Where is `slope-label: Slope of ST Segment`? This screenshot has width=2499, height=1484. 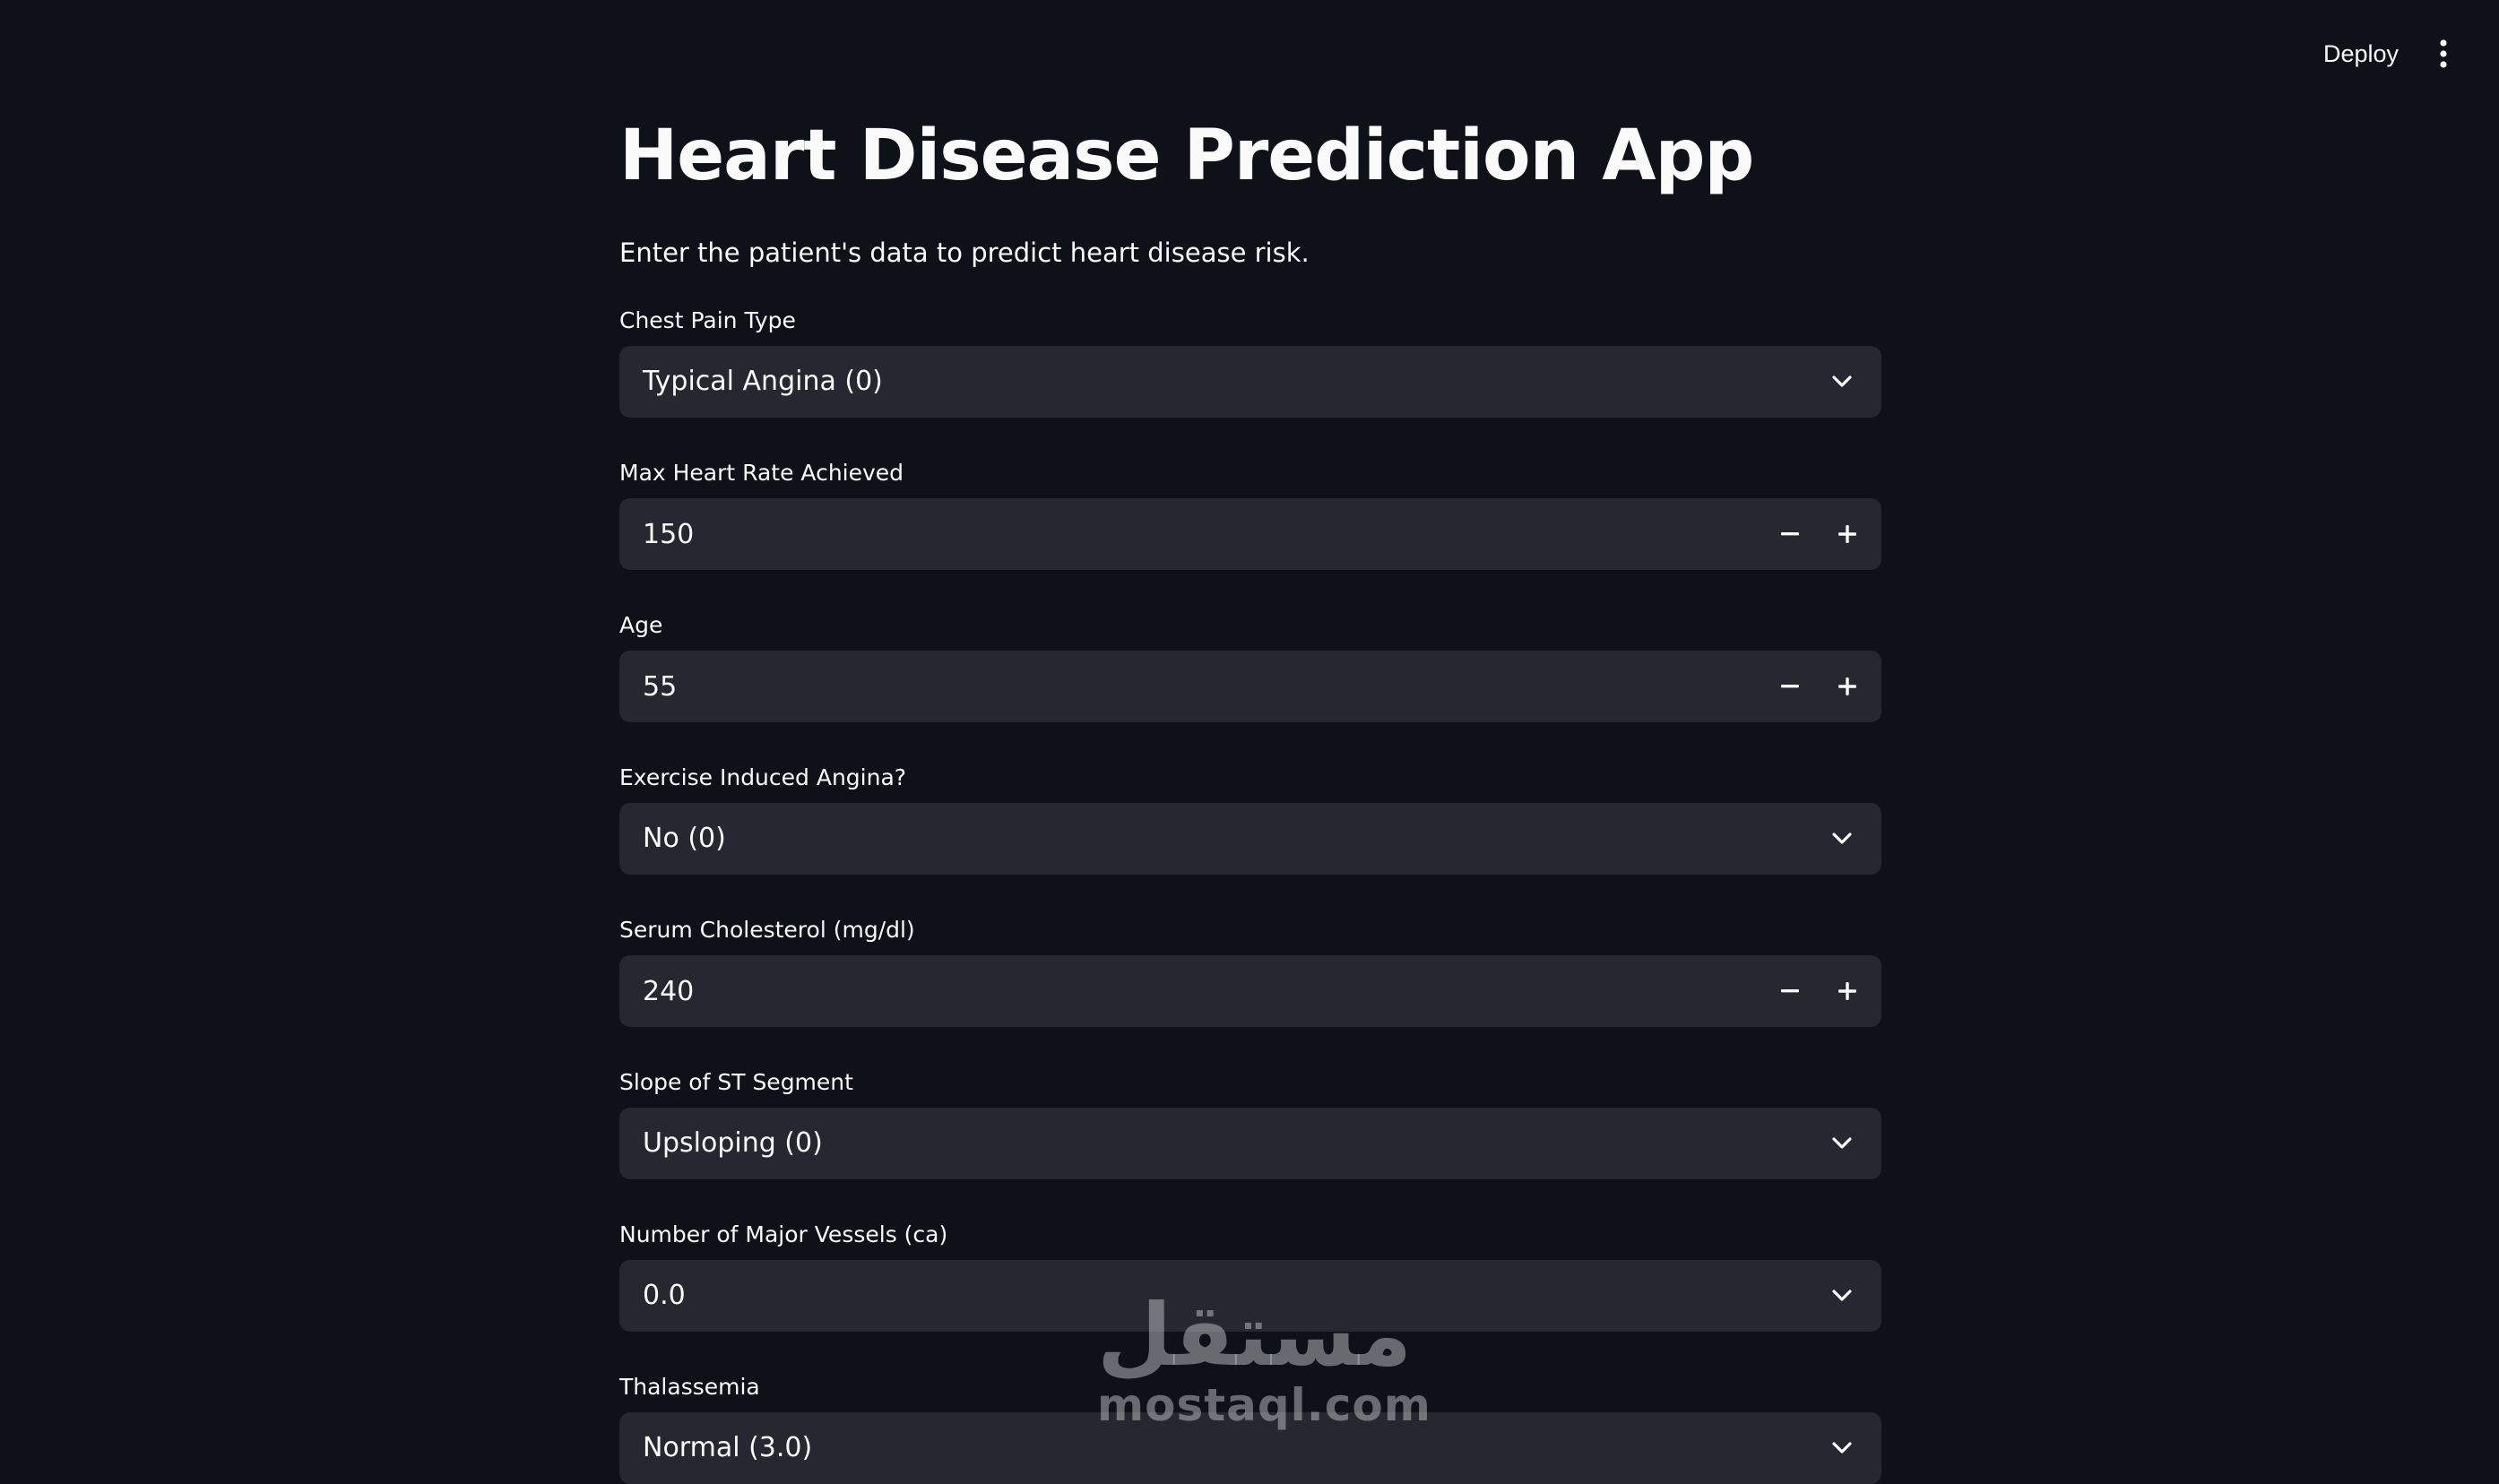
slope-label: Slope of ST Segment is located at coordinates (736, 1082).